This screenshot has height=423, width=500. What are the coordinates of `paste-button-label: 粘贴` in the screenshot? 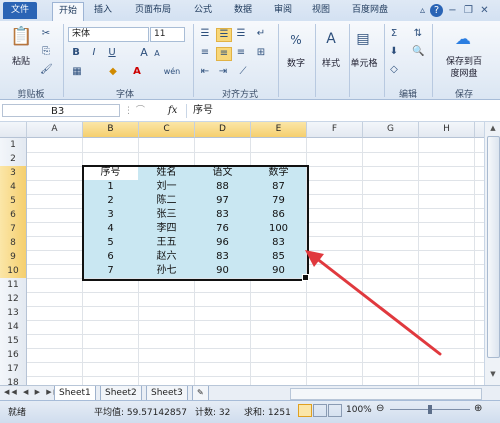 It's located at (21, 60).